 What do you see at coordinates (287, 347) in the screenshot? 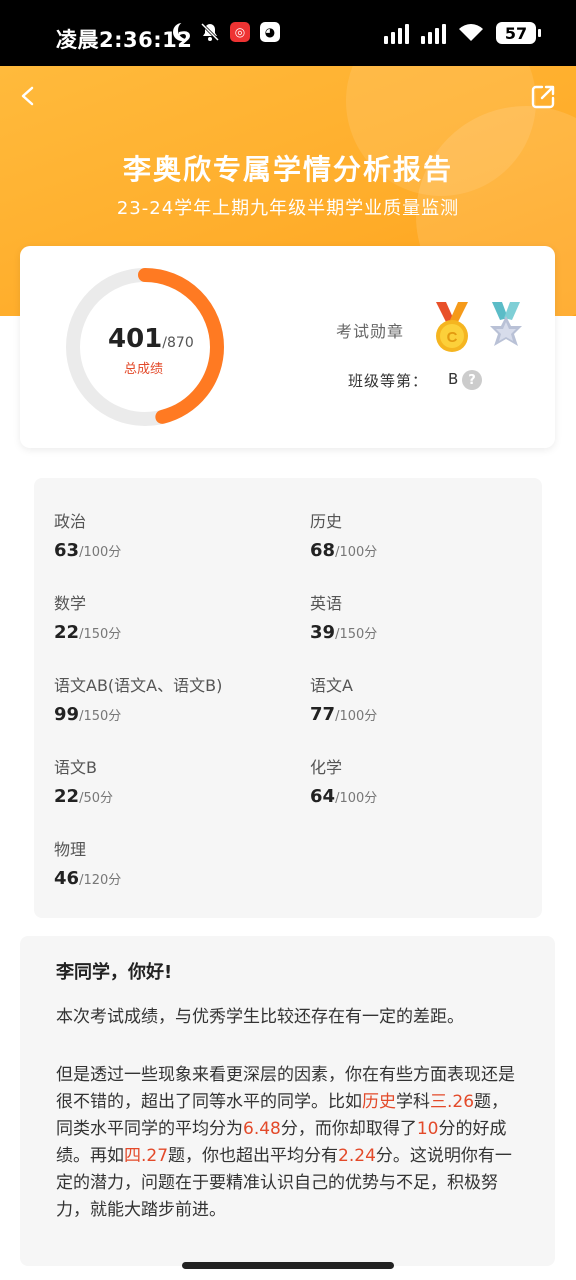
I see `score-card: 401/870 总成绩 考试勋章 C 班级等第： B ?` at bounding box center [287, 347].